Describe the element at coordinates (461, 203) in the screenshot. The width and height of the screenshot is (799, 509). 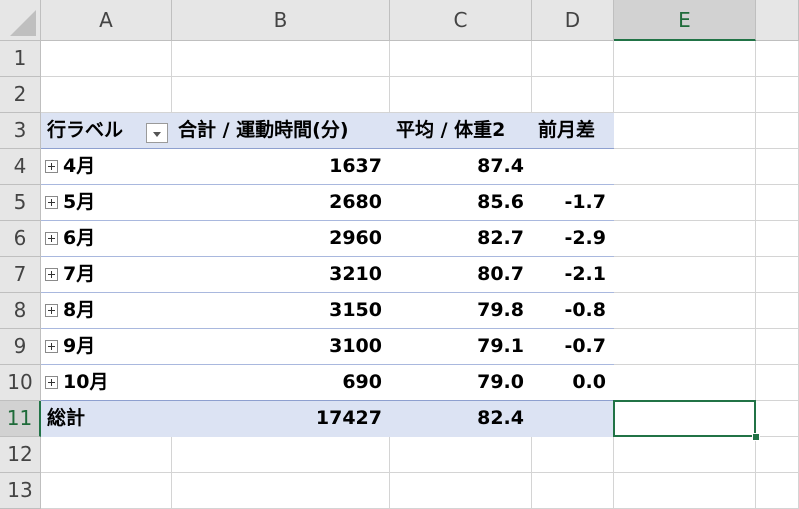
I see `pivot-average-value: 85.6` at that location.